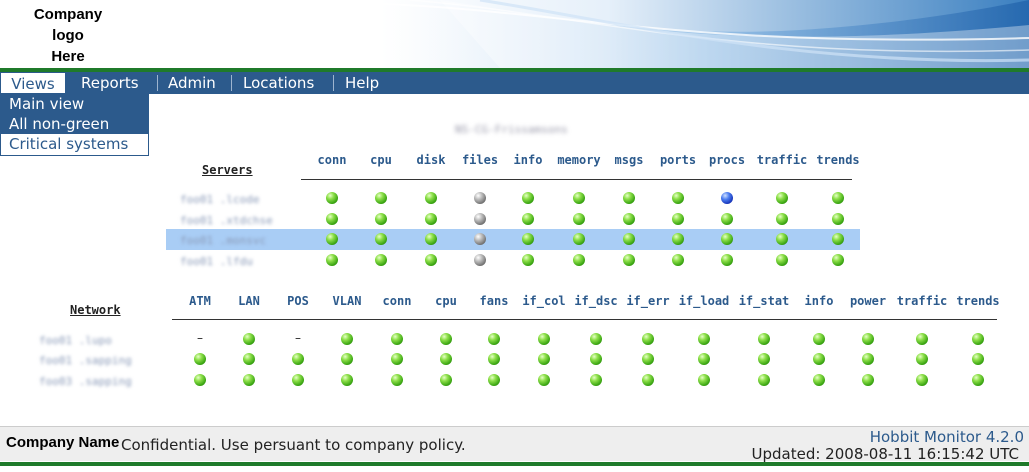 This screenshot has height=472, width=1029. What do you see at coordinates (110, 83) in the screenshot?
I see `menu-reports: Reports` at bounding box center [110, 83].